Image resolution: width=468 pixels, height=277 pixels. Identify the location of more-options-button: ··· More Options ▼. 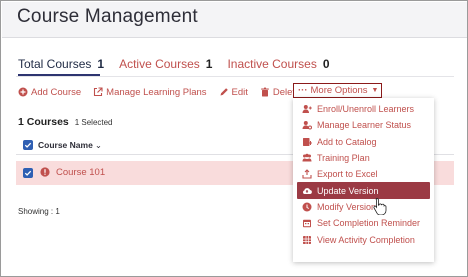
(337, 90).